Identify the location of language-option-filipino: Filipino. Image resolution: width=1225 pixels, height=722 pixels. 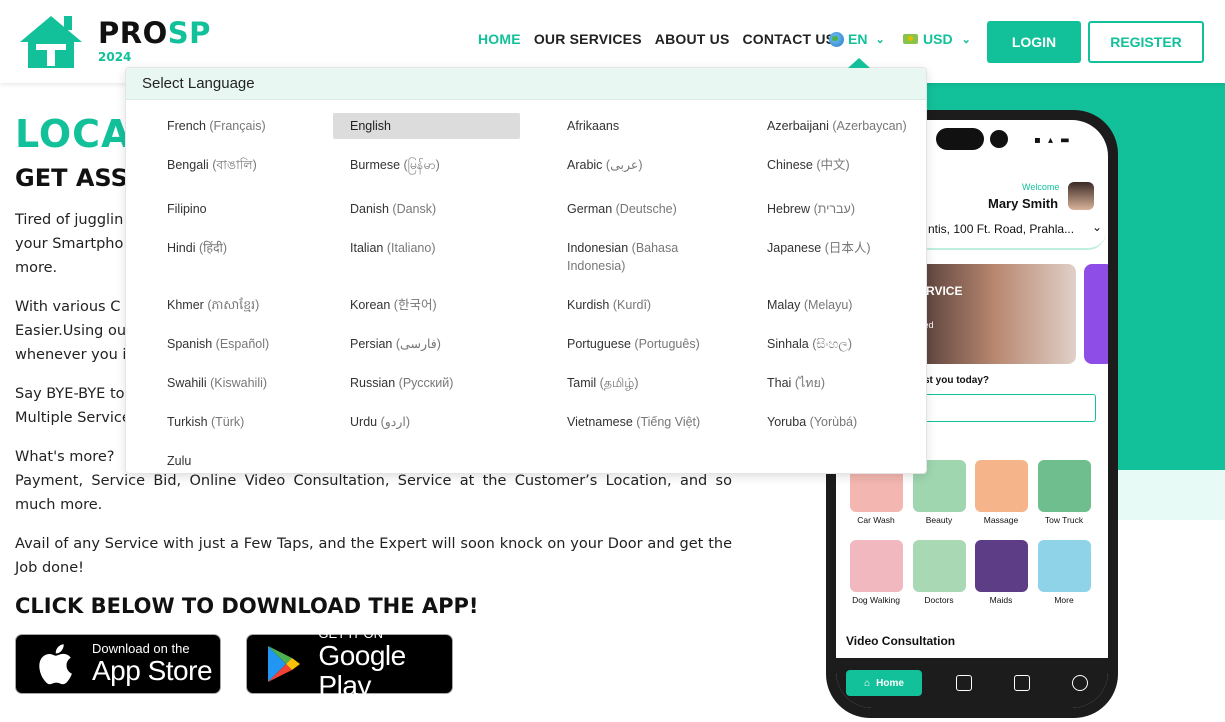
(243, 209).